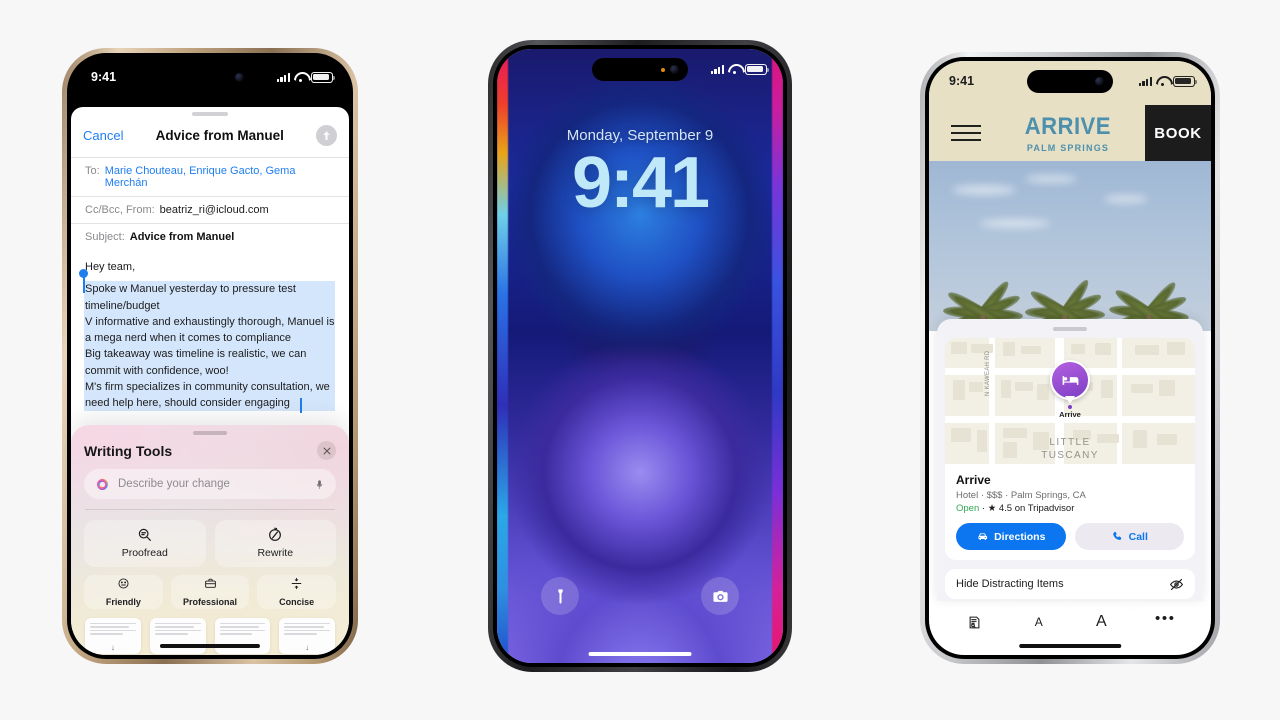  Describe the element at coordinates (319, 484) in the screenshot. I see `microphone-icon` at that location.